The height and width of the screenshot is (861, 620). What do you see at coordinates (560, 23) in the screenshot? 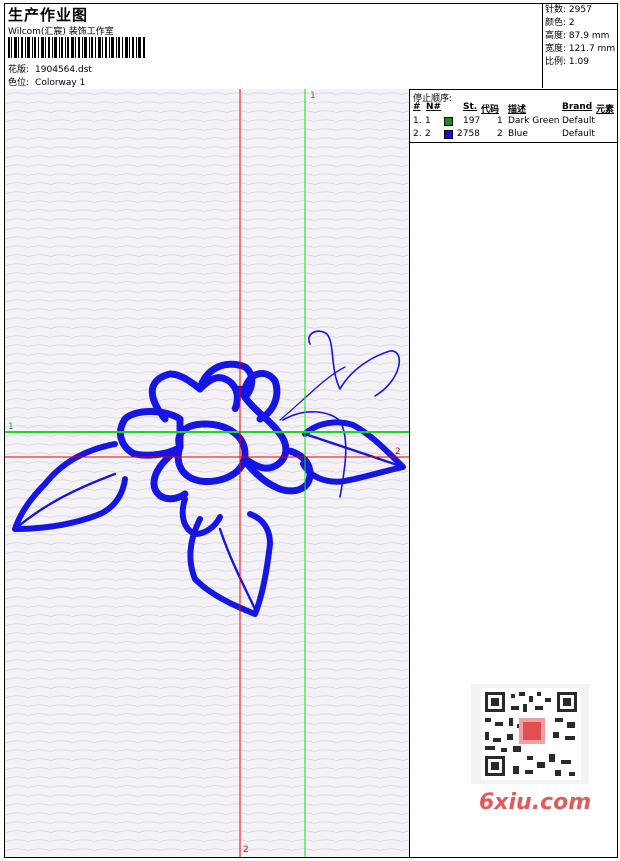
I see `spec-colors: 颜色: 2` at bounding box center [560, 23].